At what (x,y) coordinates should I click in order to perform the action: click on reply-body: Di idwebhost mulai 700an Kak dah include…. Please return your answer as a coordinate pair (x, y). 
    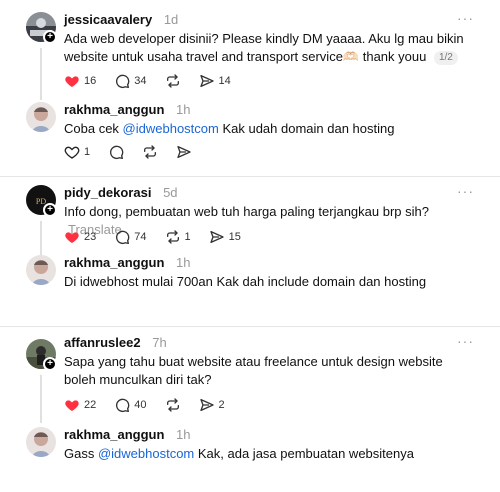
    Looking at the image, I should click on (245, 281).